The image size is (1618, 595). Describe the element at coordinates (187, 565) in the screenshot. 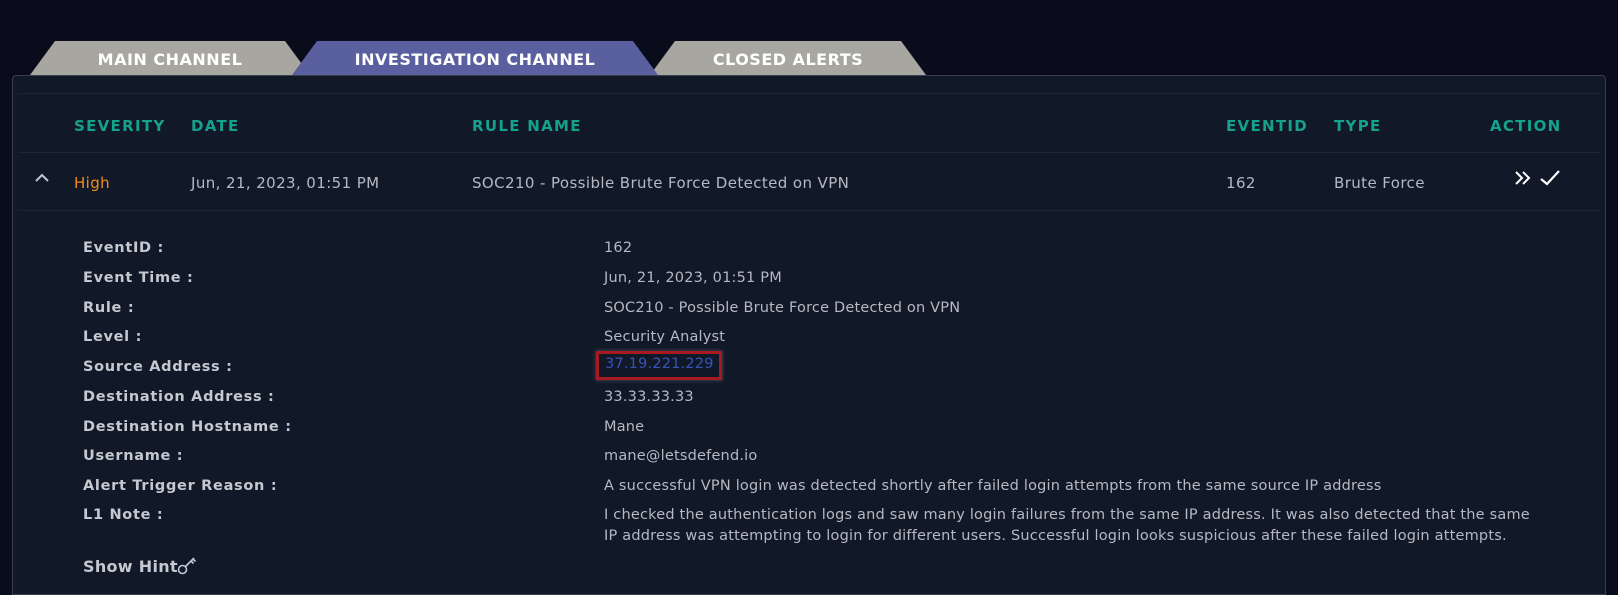

I see `key-icon` at that location.